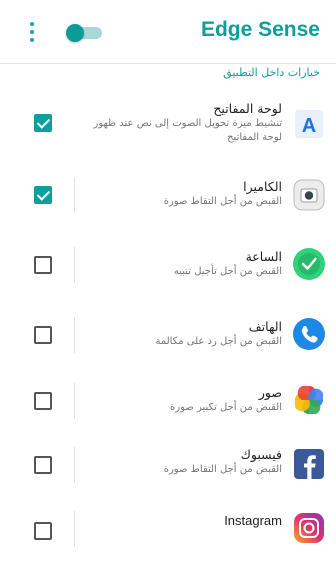  Describe the element at coordinates (227, 271) in the screenshot. I see `item-subtitle: القبض من أجل تأجيل تنبيه` at that location.